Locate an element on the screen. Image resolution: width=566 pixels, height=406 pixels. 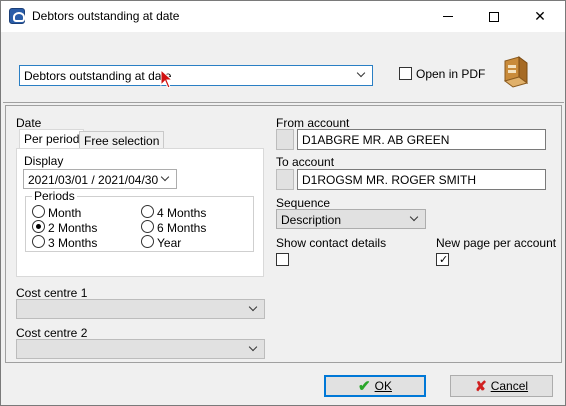
cost-centre-2-select is located at coordinates (140, 349).